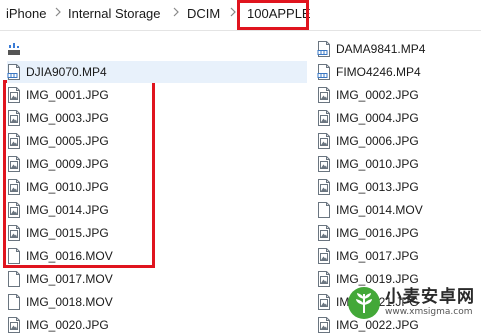 The image size is (481, 336). I want to click on file-item: DAMA9841.MP4, so click(396, 49).